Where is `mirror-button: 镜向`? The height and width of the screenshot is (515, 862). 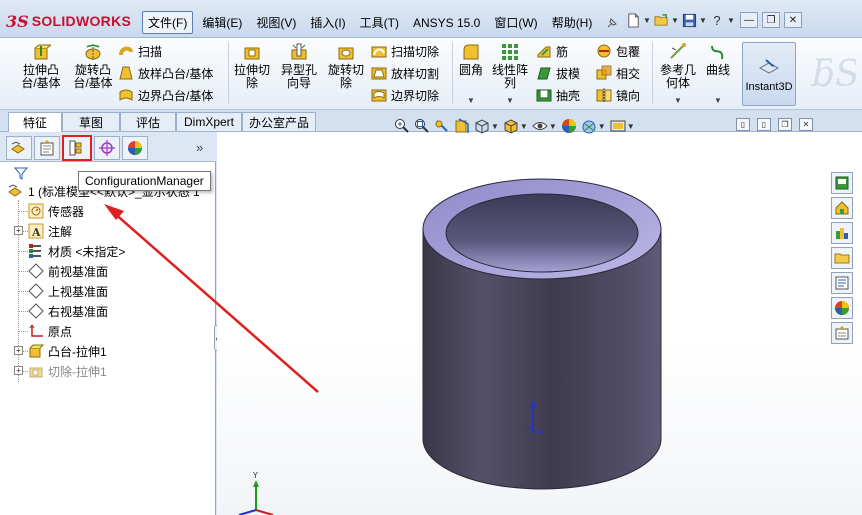 mirror-button: 镜向 is located at coordinates (618, 95).